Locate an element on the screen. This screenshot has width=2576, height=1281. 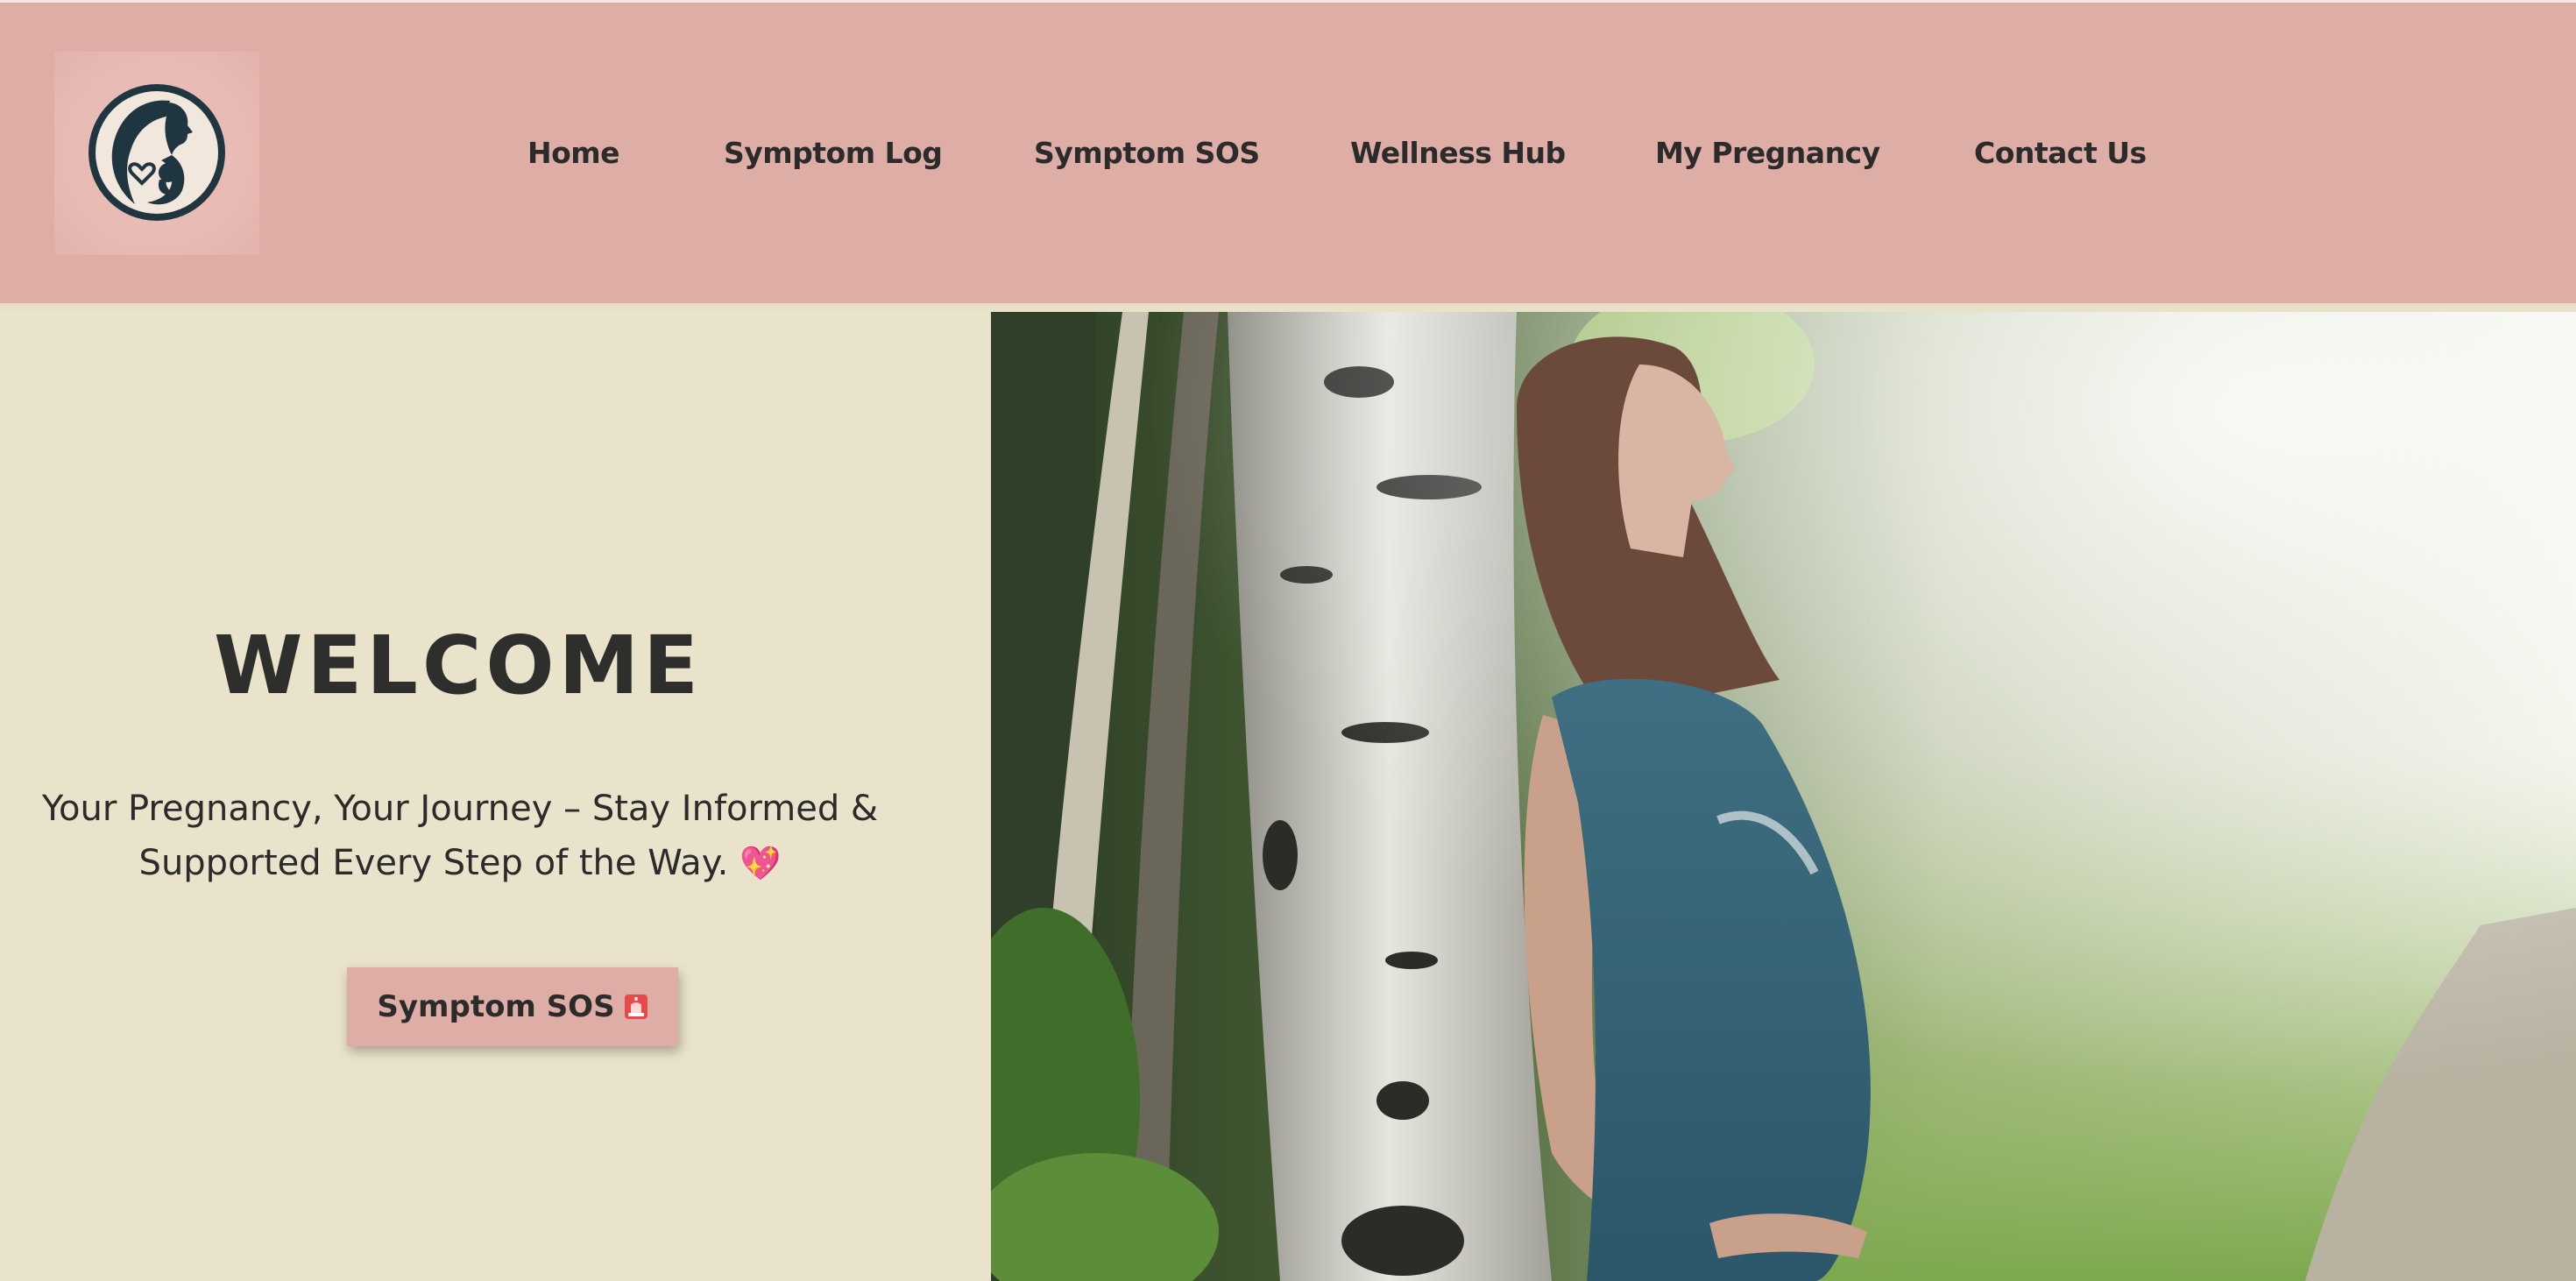
symptom-sos-button-label: Symptom SOS is located at coordinates (496, 1006).